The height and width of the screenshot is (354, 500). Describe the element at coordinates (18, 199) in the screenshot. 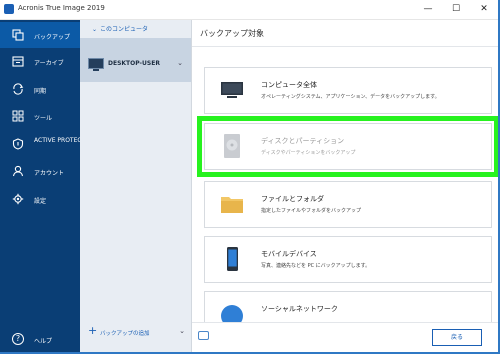

I see `gear-icon` at that location.